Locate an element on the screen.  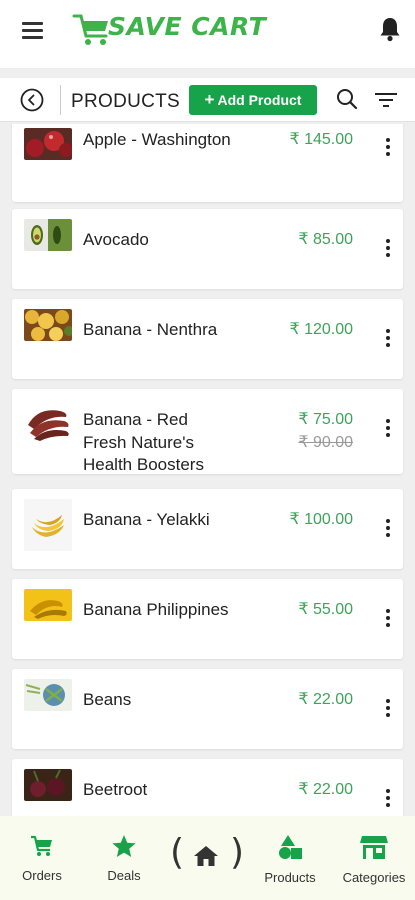
store-icon is located at coordinates (374, 847).